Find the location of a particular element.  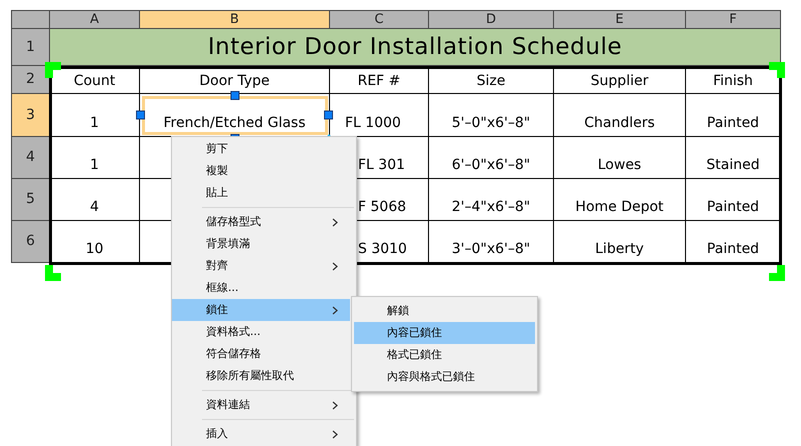

column-header: A is located at coordinates (95, 20).